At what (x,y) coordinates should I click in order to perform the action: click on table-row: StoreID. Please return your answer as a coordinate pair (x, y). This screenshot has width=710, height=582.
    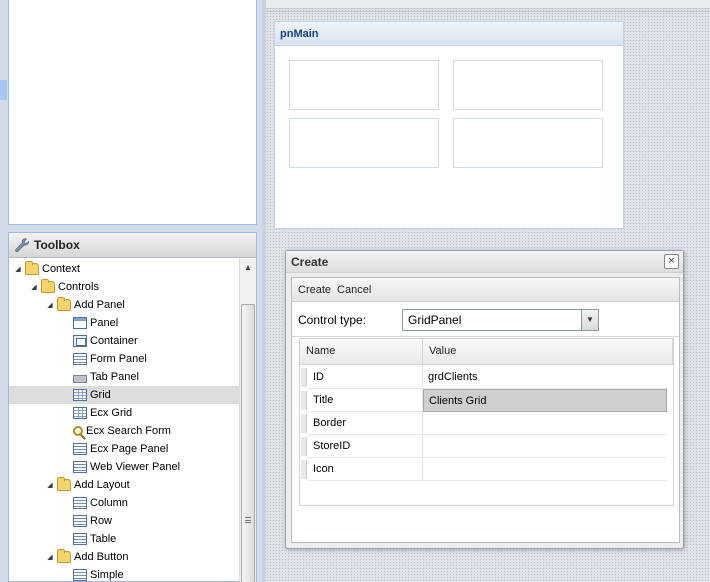
    Looking at the image, I should click on (483, 446).